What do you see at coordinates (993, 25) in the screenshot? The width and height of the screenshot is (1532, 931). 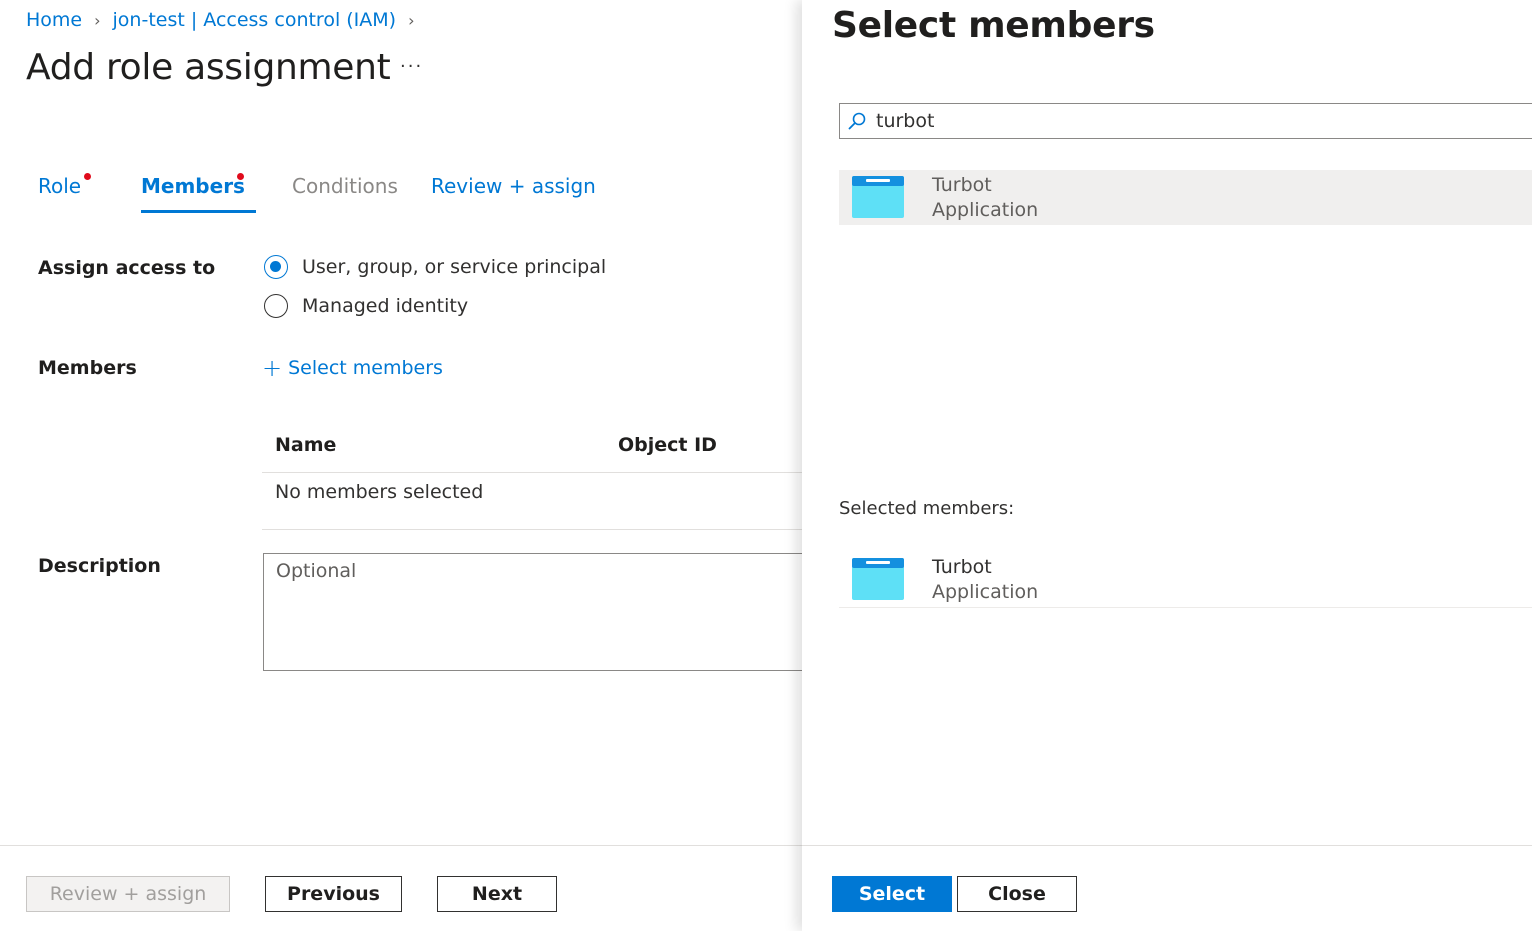 I see `panel-title: Select members` at bounding box center [993, 25].